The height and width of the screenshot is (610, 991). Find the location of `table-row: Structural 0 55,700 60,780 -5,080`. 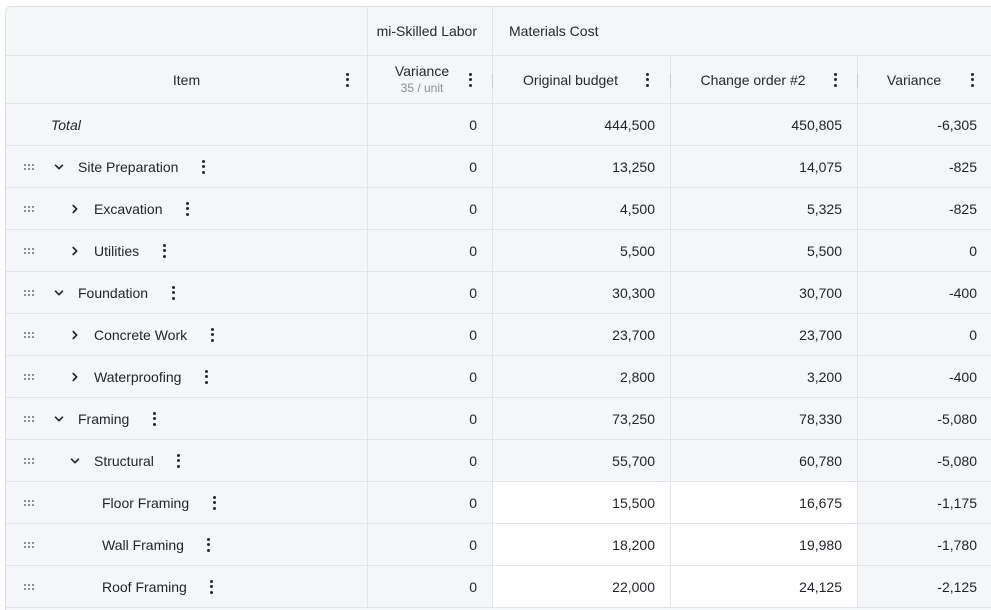

table-row: Structural 0 55,700 60,780 -5,080 is located at coordinates (498, 461).